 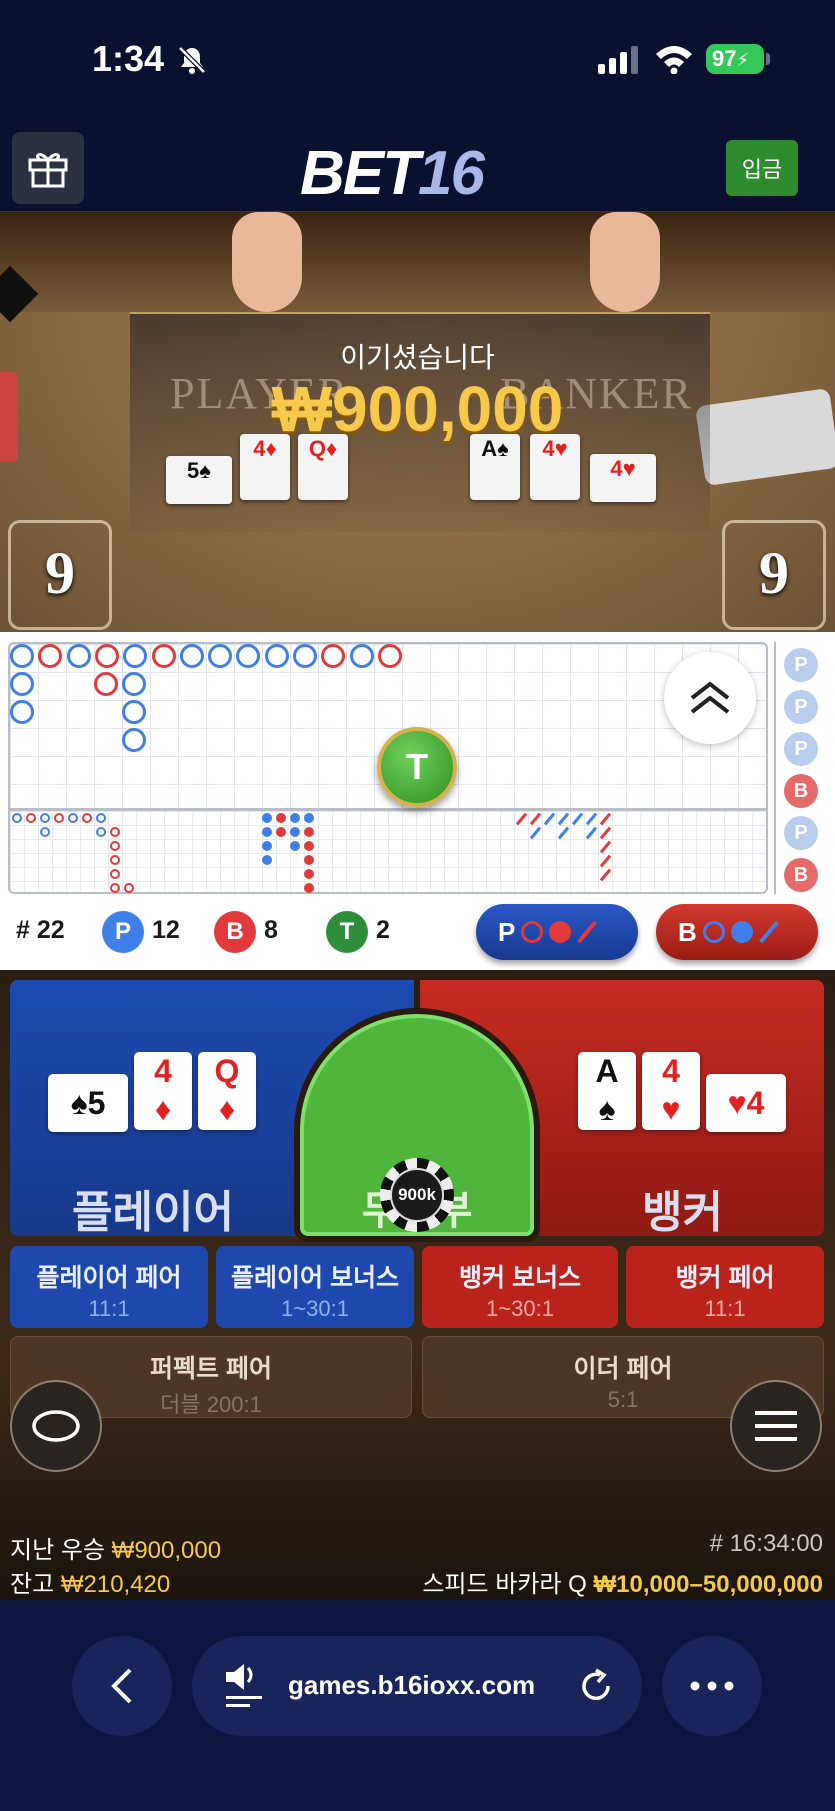 What do you see at coordinates (623, 478) in the screenshot?
I see `video-banker-card-3: 4♥` at bounding box center [623, 478].